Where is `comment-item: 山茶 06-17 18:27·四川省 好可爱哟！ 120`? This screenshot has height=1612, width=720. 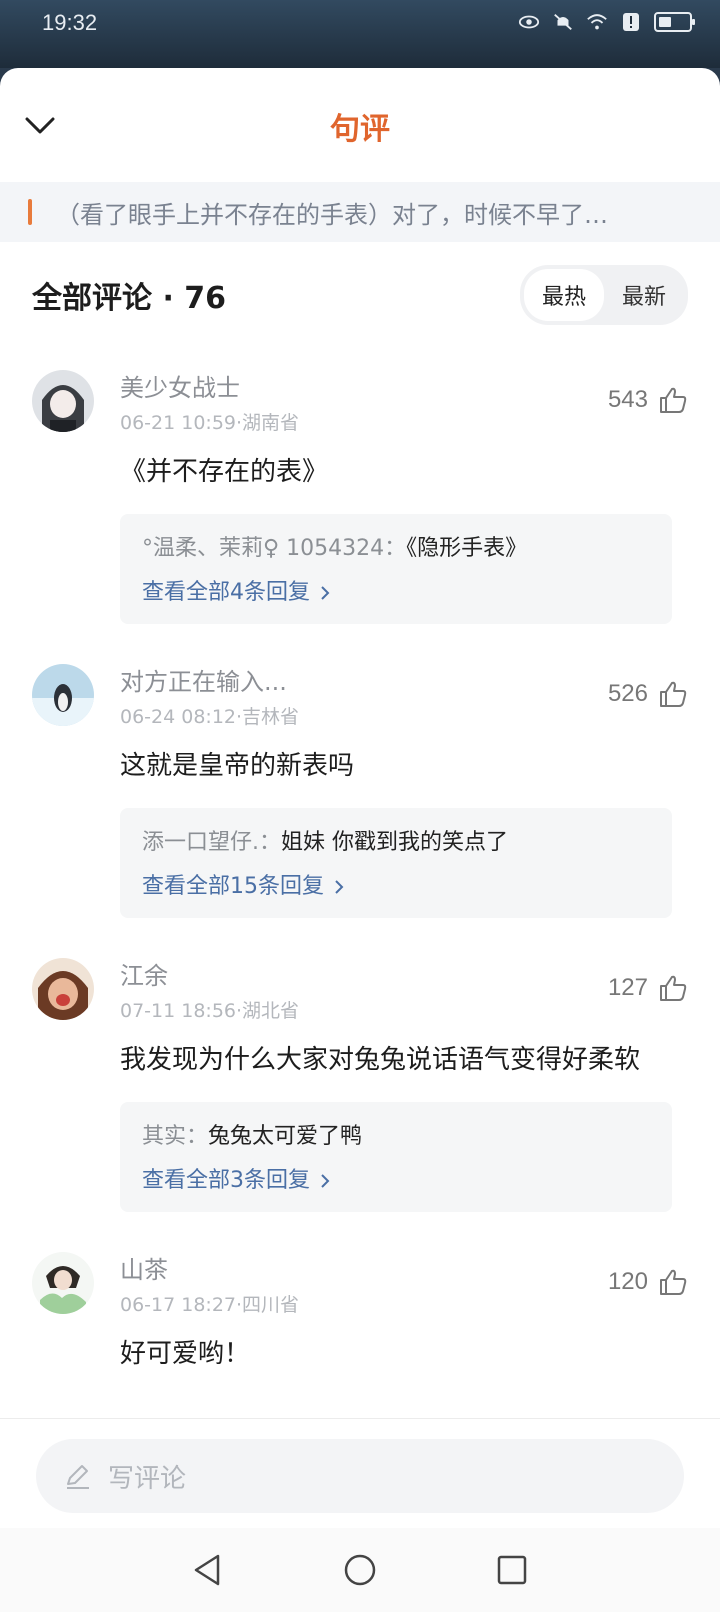
comment-item: 山茶 06-17 18:27·四川省 好可爱哟！ 120 is located at coordinates (360, 1312).